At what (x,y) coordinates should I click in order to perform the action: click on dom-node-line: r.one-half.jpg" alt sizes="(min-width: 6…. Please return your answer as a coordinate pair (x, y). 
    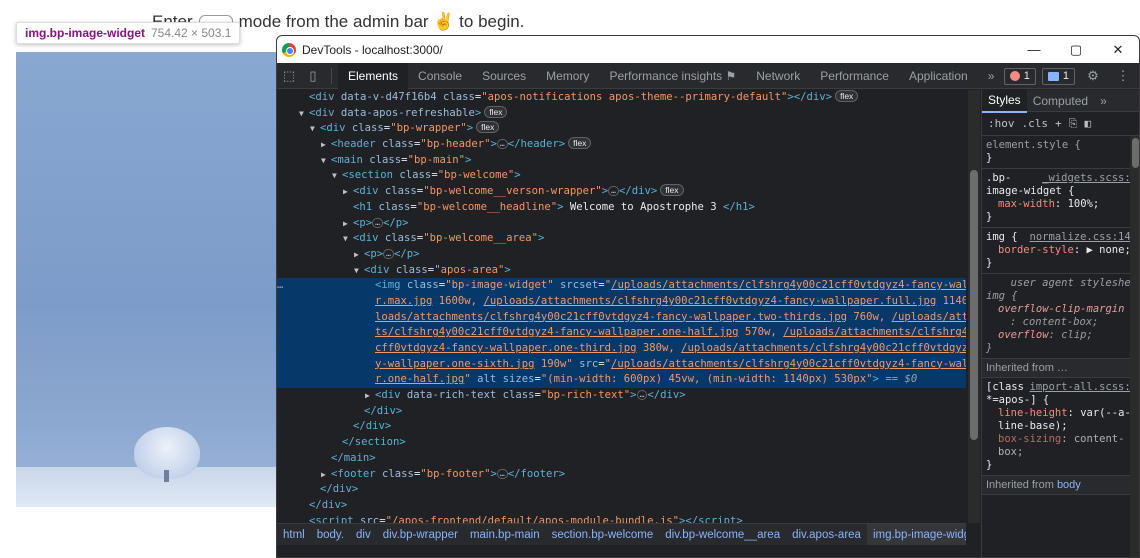
    Looking at the image, I should click on (621, 380).